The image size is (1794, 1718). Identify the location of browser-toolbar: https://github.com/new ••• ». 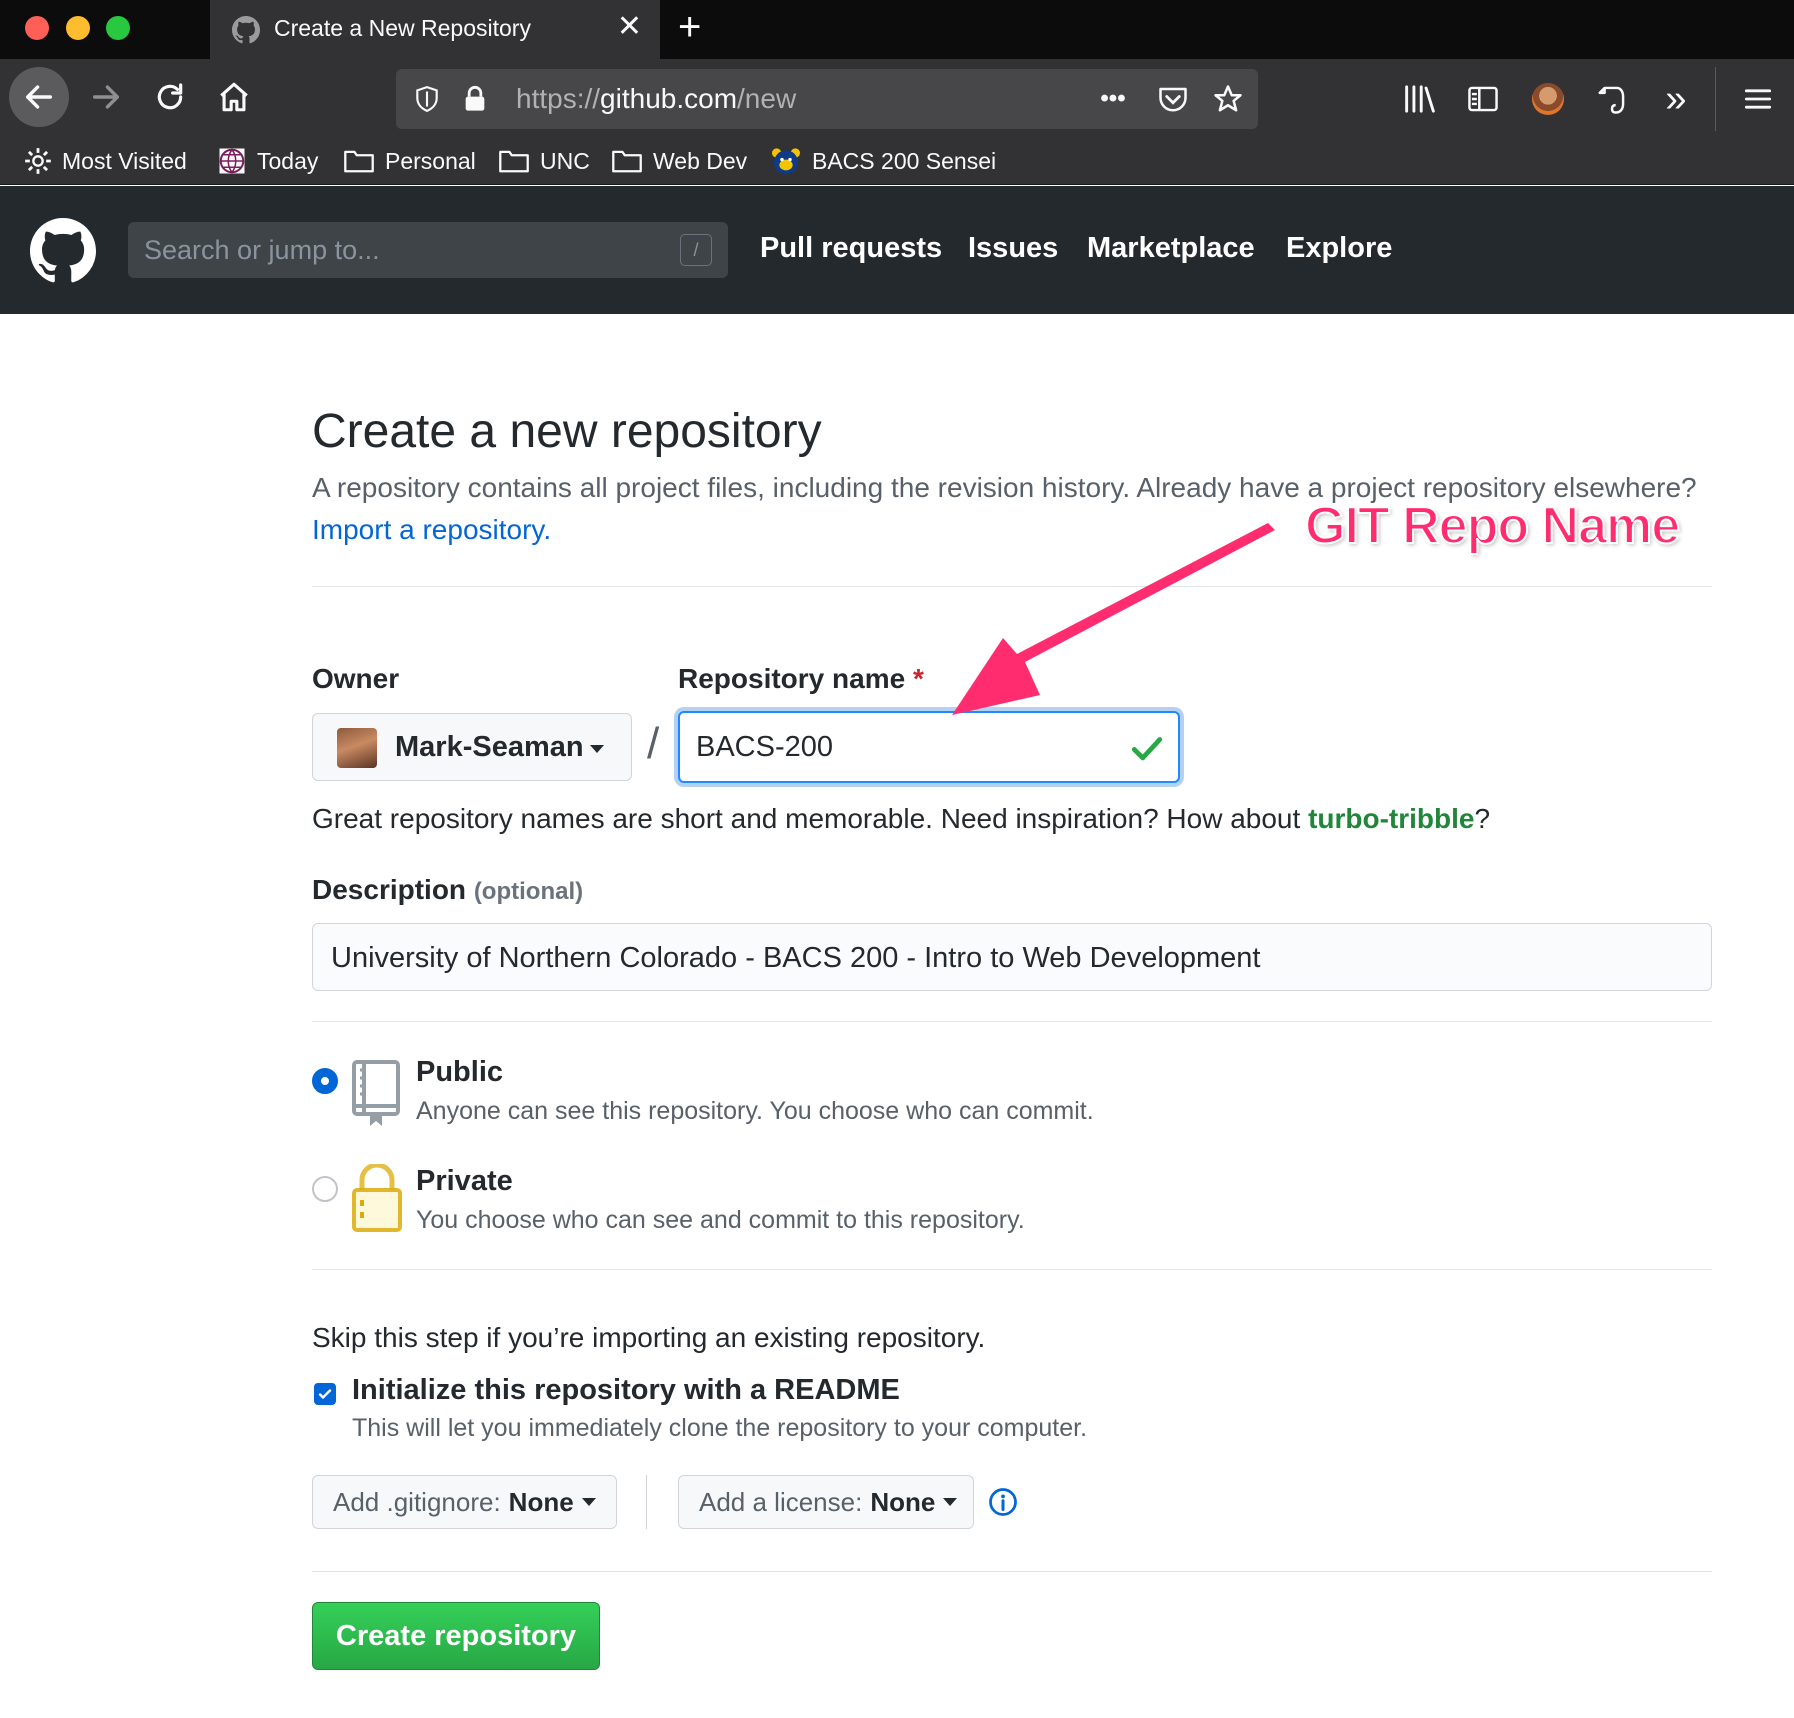
(897, 99).